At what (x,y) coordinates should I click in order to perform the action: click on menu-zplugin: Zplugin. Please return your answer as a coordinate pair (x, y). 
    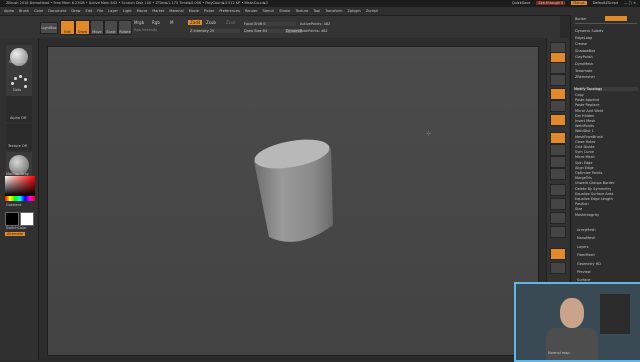
    Looking at the image, I should click on (353, 11).